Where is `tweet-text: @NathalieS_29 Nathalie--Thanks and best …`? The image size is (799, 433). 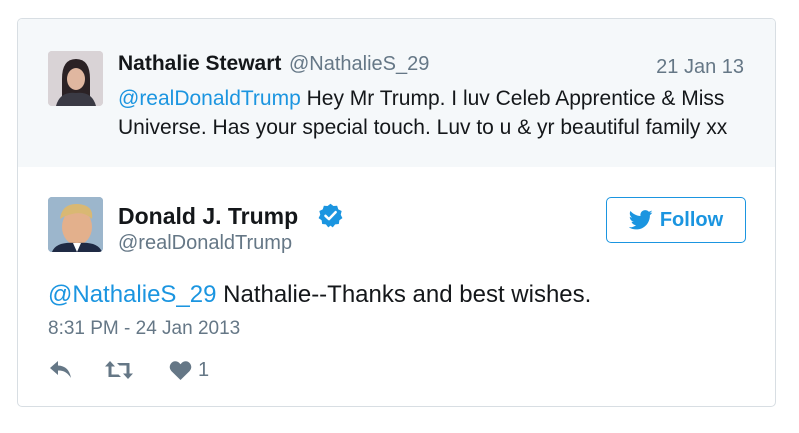 tweet-text: @NathalieS_29 Nathalie--Thanks and best … is located at coordinates (319, 295).